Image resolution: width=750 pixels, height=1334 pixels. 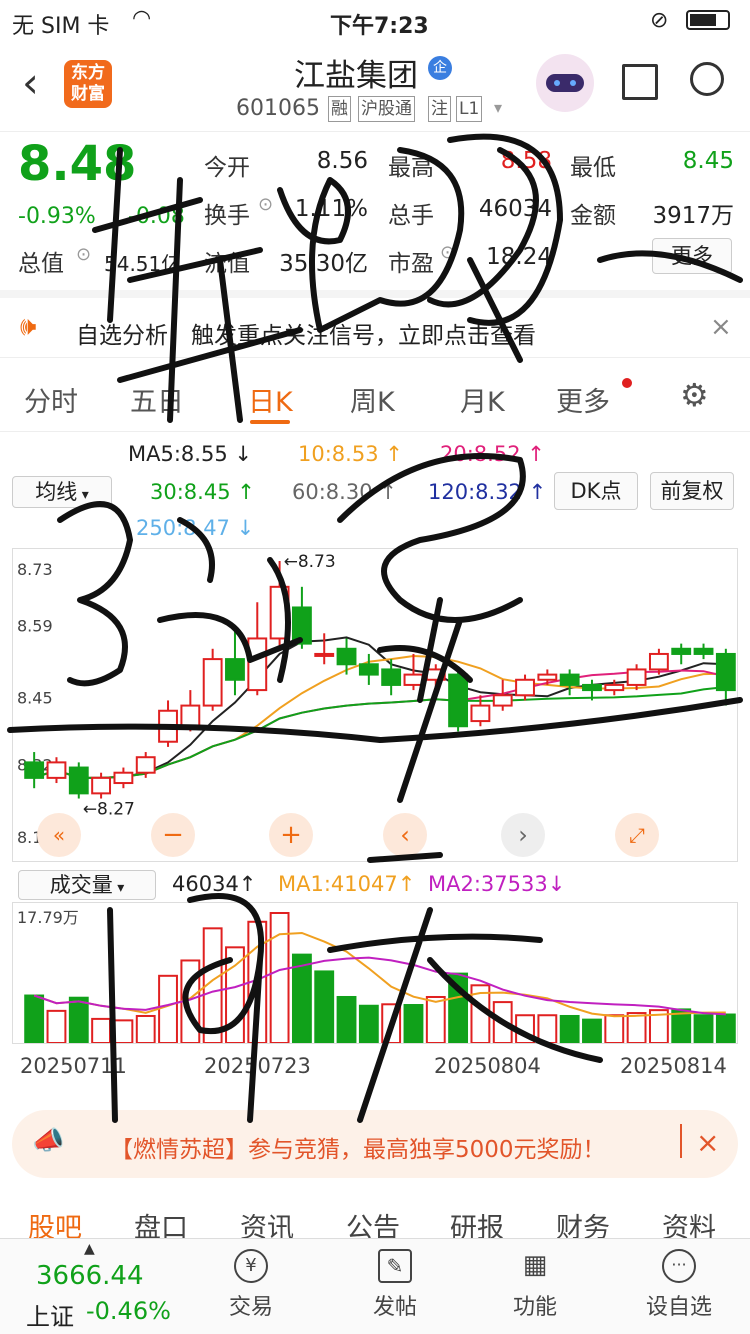 What do you see at coordinates (173, 835) in the screenshot?
I see `zoom-out-icon: −` at bounding box center [173, 835].